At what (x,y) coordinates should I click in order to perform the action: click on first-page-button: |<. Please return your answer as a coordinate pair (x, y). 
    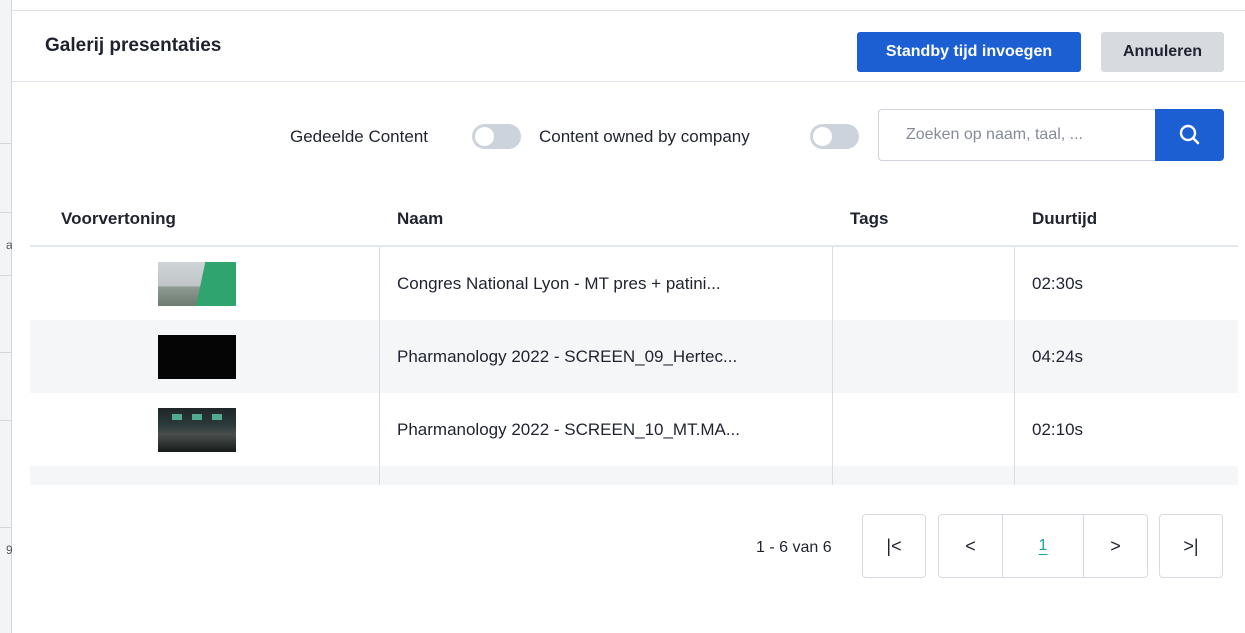
    Looking at the image, I should click on (894, 546).